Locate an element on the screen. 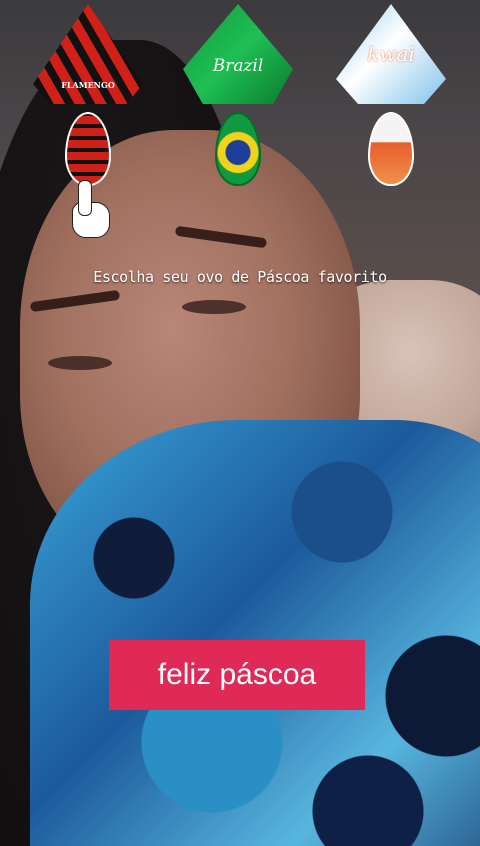 The height and width of the screenshot is (846, 480). egg-option-flamengo: FLAMENGO is located at coordinates (88, 95).